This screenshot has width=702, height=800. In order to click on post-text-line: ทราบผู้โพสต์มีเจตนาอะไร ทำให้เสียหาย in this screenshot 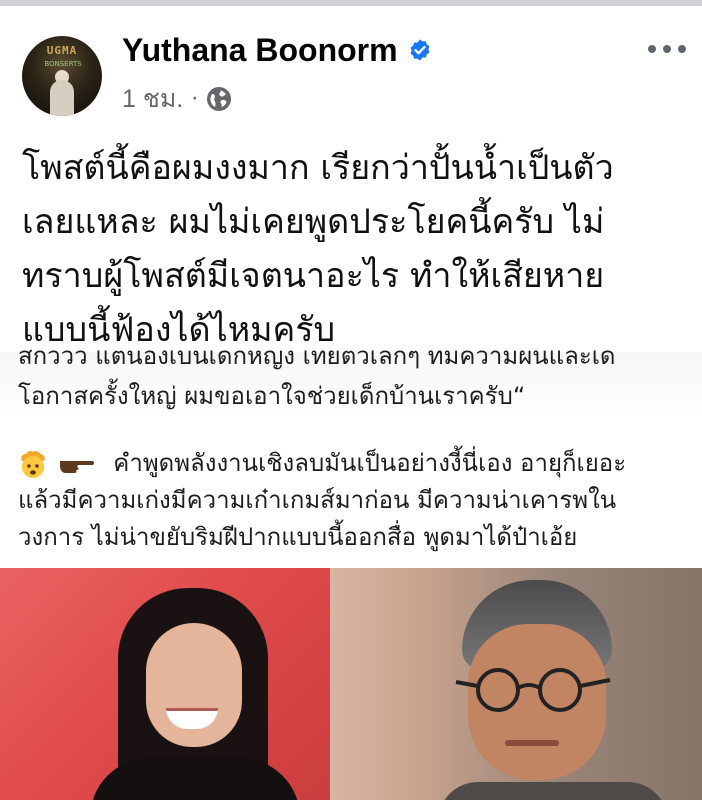, I will do `click(313, 276)`.